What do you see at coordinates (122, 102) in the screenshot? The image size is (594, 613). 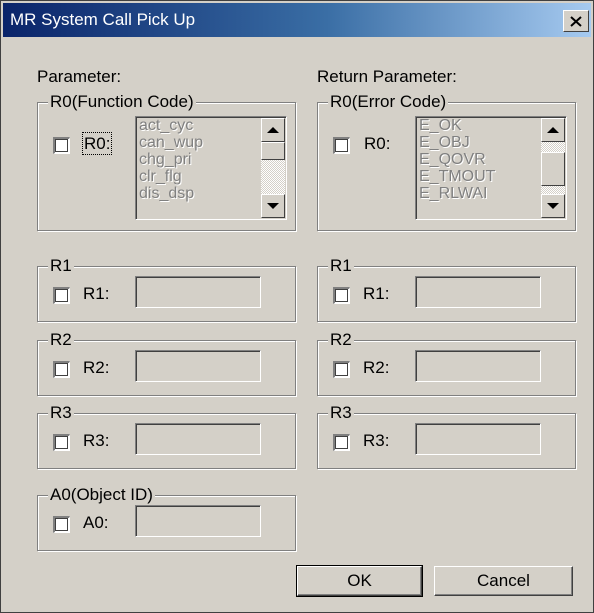 I see `param-r0-caption: R0(Function Code)` at bounding box center [122, 102].